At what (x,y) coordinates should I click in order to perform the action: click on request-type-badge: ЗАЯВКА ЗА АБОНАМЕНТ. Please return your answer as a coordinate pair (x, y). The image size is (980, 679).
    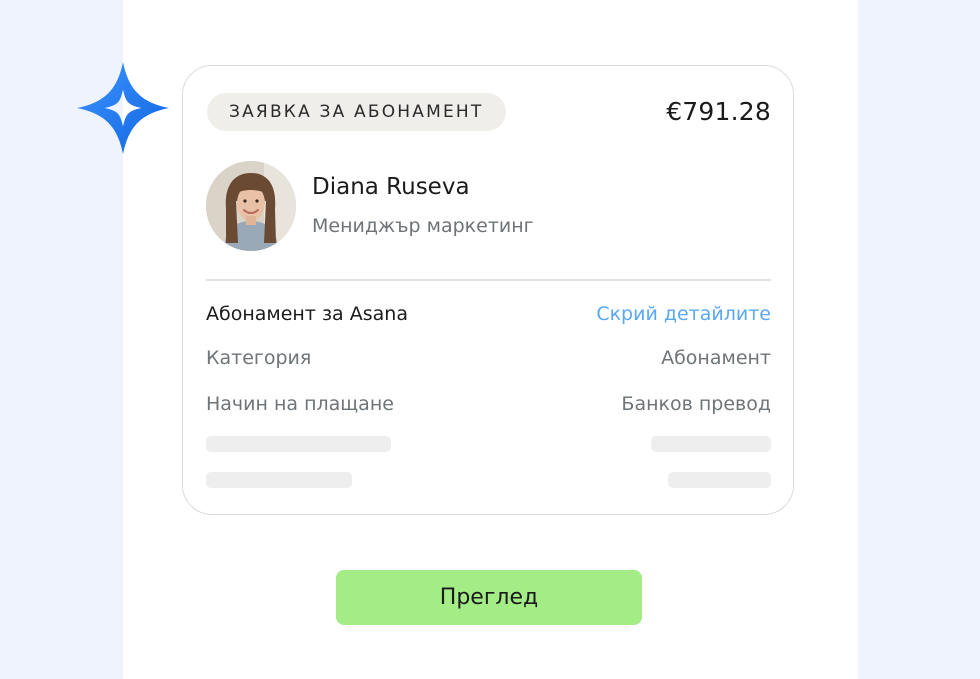
    Looking at the image, I should click on (356, 112).